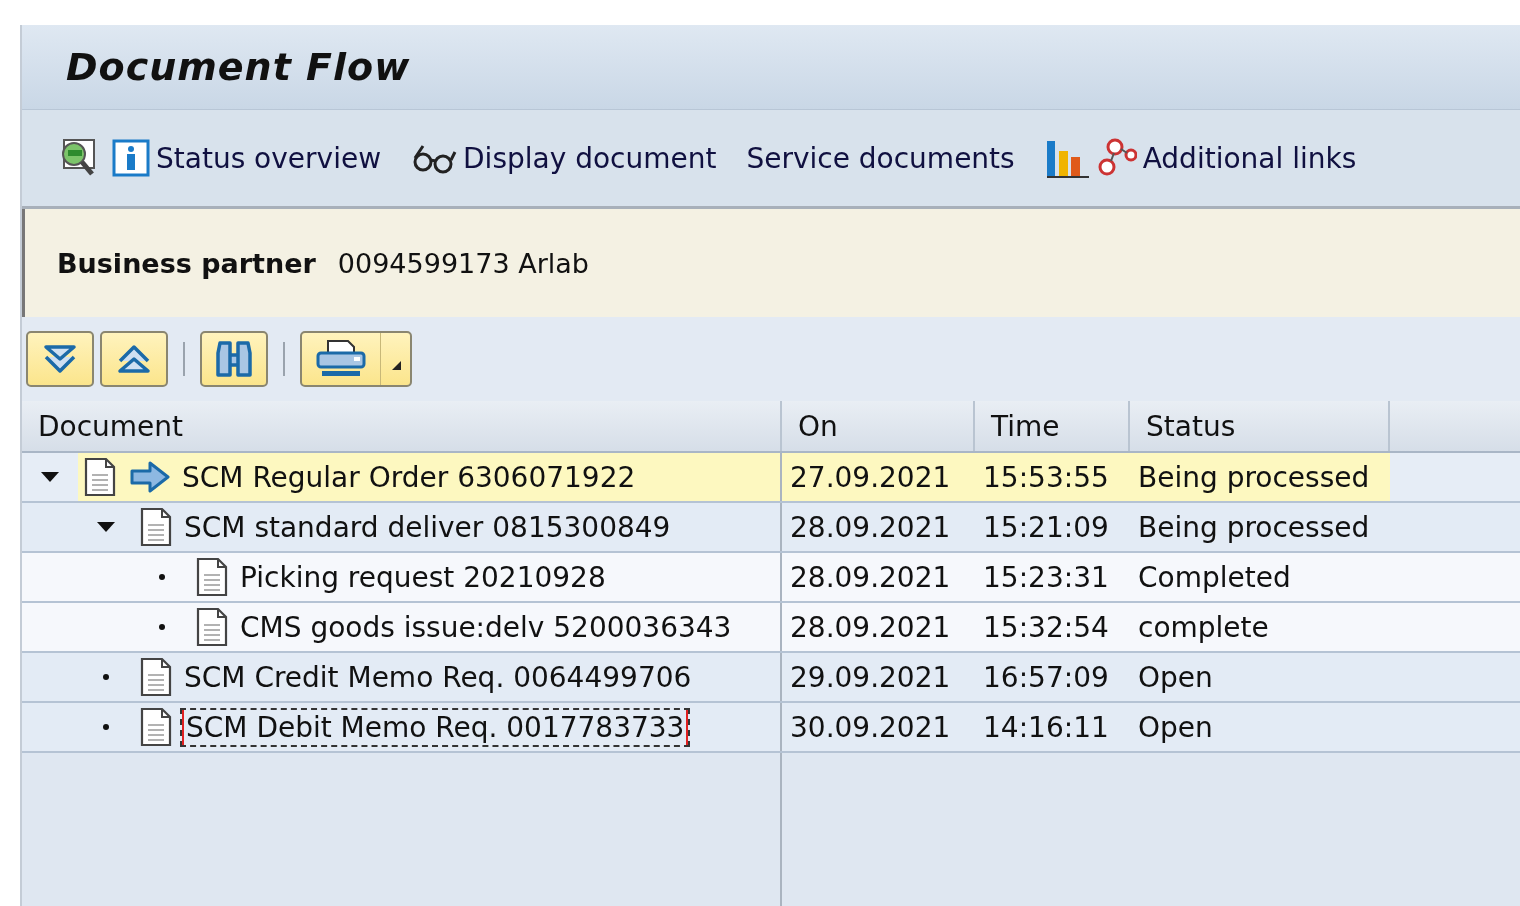 This screenshot has height=906, width=1520. What do you see at coordinates (1260, 426) in the screenshot?
I see `column-header: Status` at bounding box center [1260, 426].